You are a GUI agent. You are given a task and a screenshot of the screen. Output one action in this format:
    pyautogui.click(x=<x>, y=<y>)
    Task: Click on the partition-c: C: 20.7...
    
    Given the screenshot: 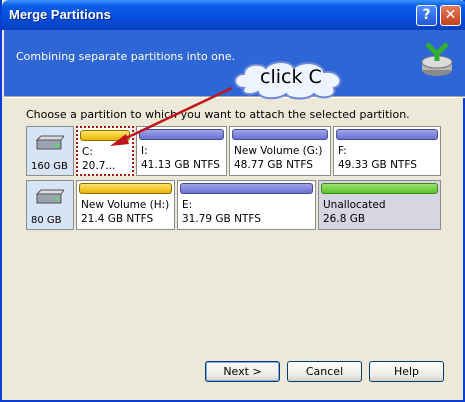 What is the action you would take?
    pyautogui.click(x=105, y=151)
    